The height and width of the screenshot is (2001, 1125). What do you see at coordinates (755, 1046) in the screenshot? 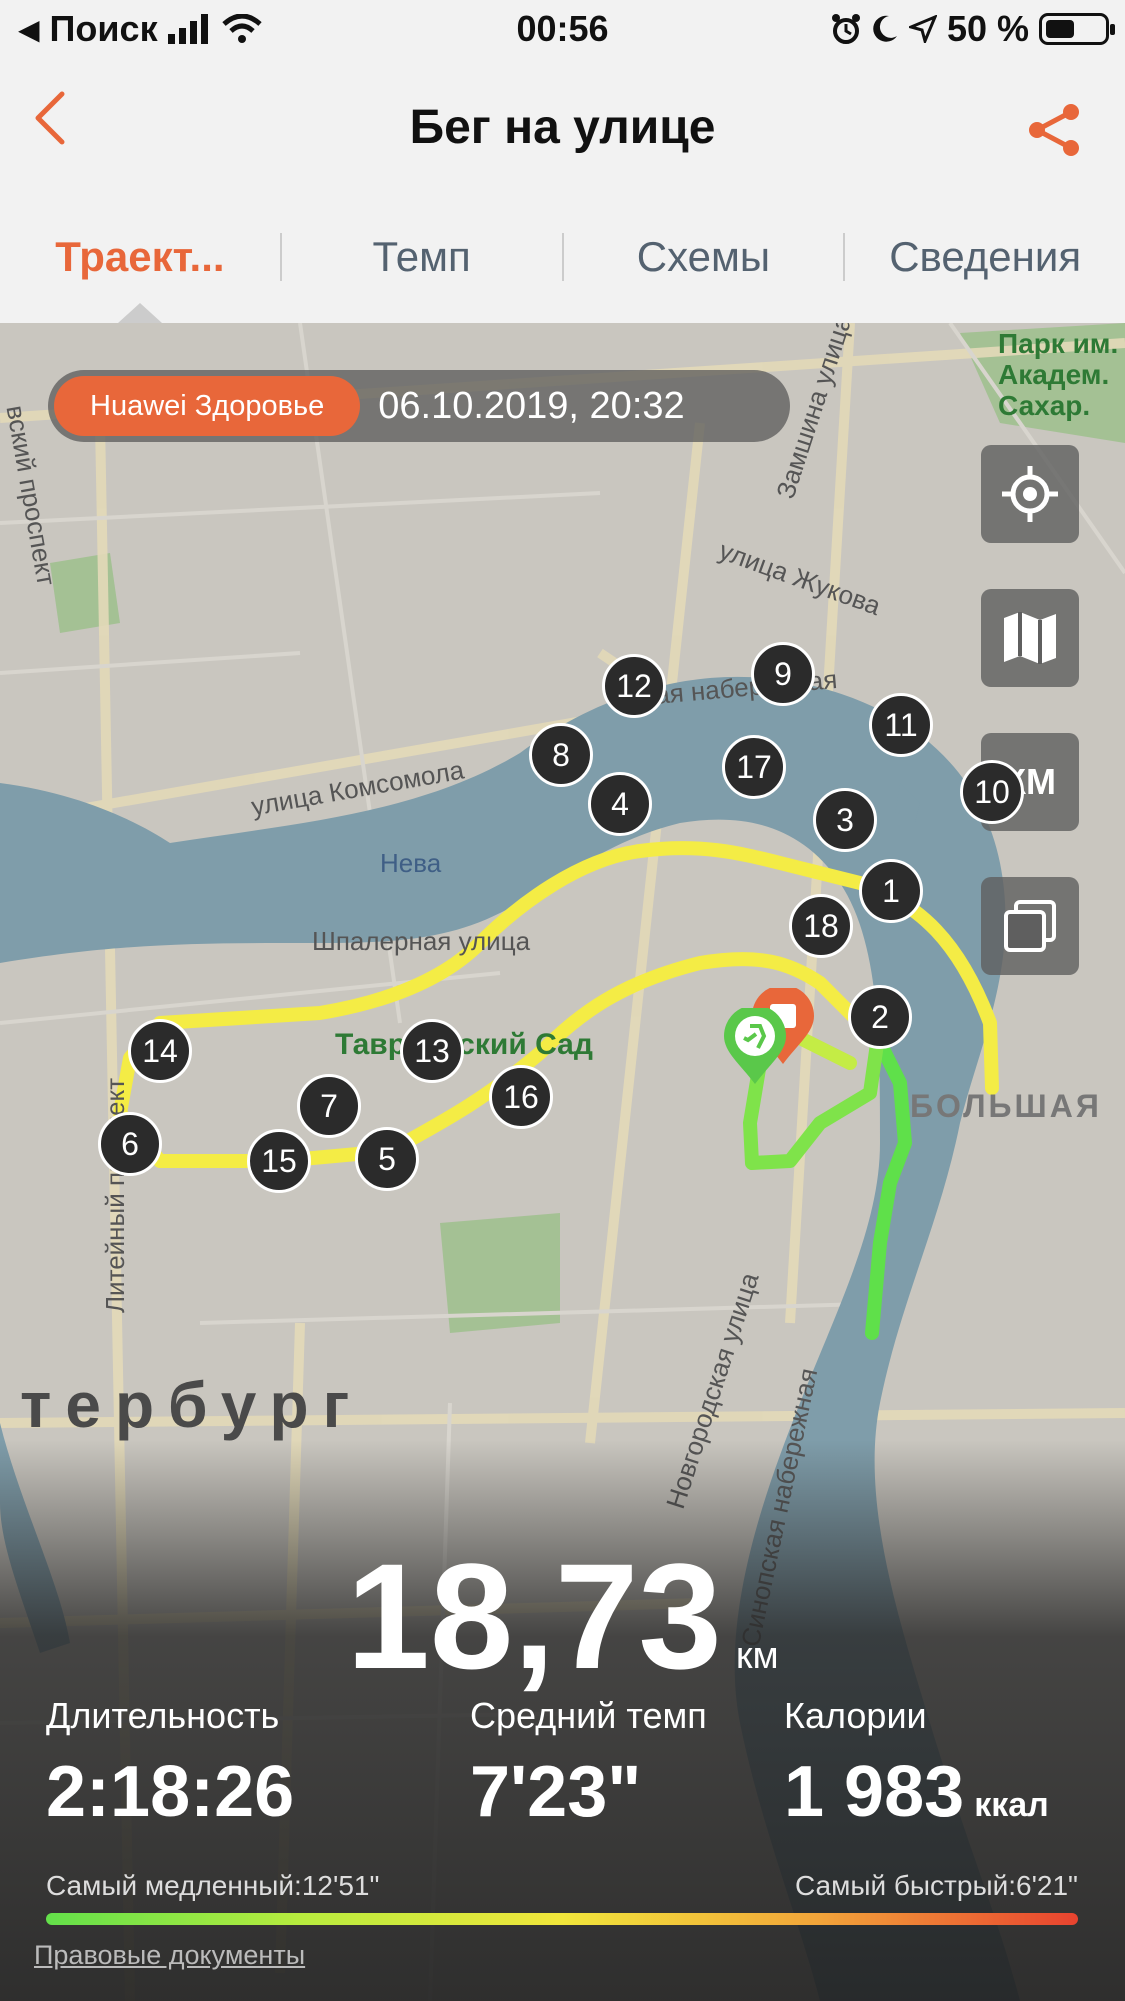
I see `start-pin-icon` at bounding box center [755, 1046].